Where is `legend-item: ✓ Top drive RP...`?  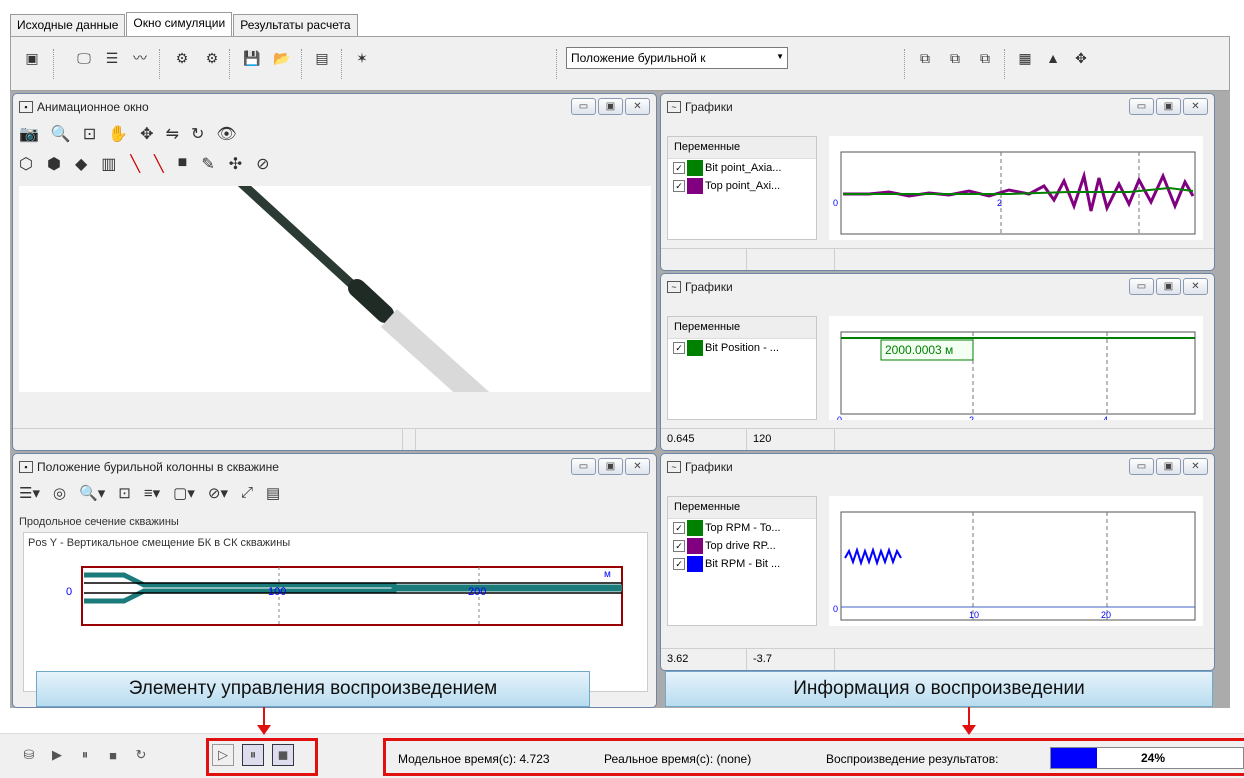
legend-item: ✓ Top drive RP... is located at coordinates (742, 546).